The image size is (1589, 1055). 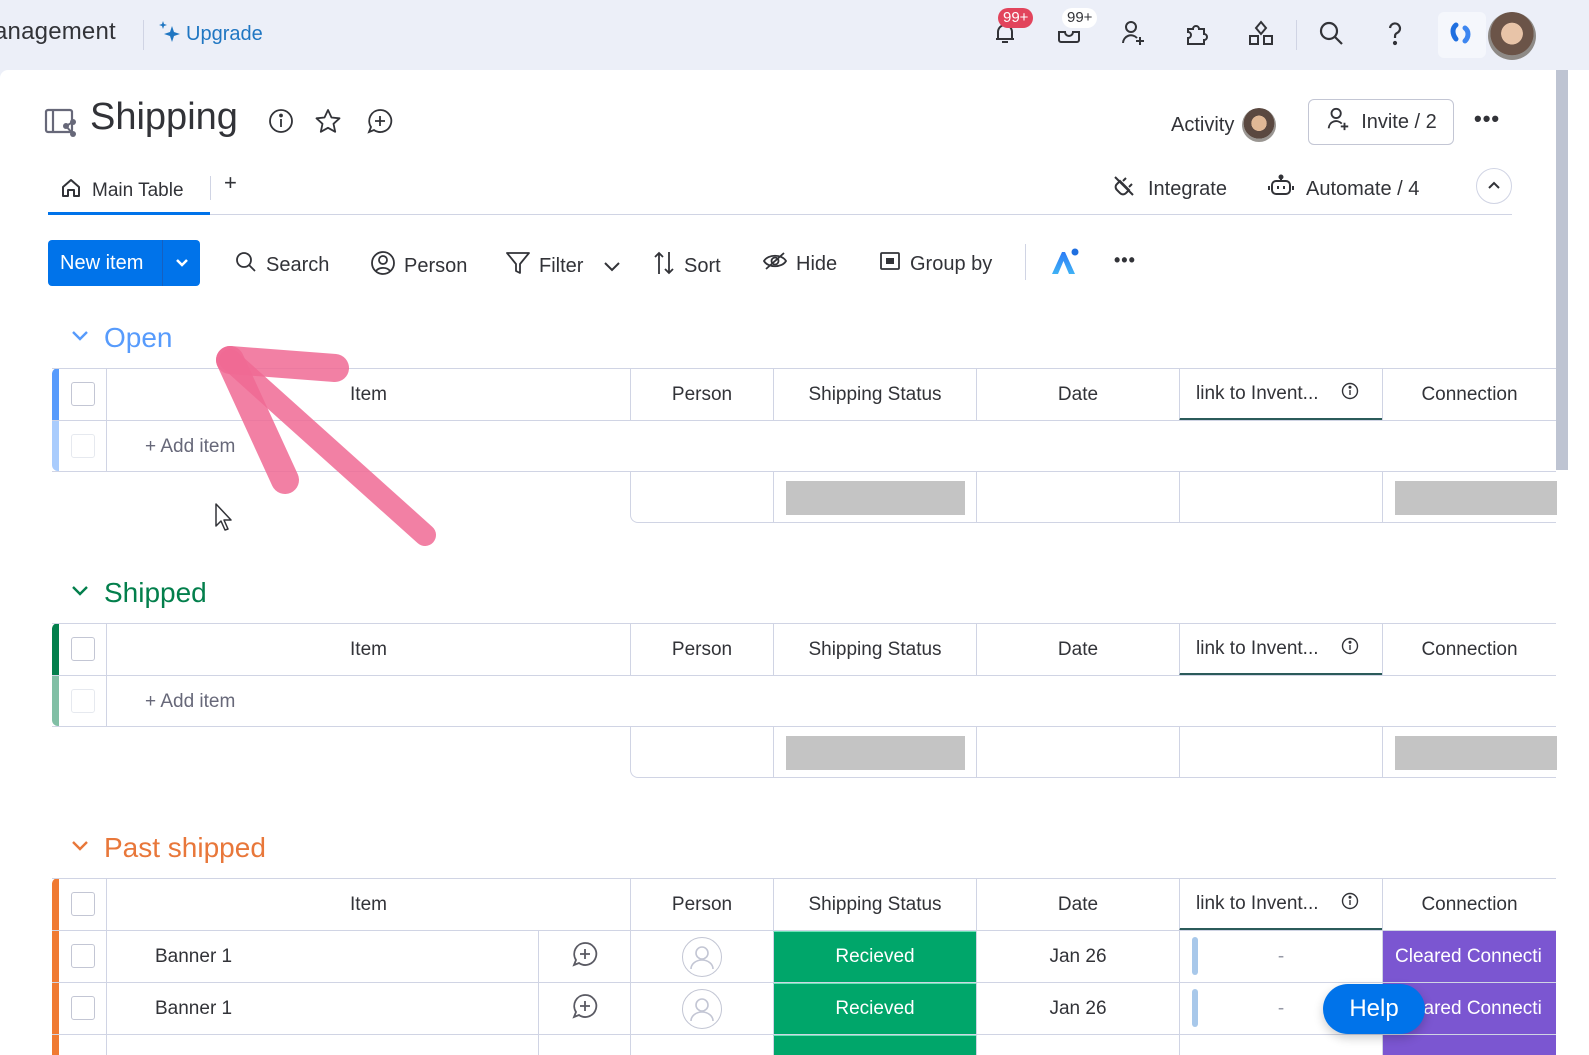 What do you see at coordinates (124, 263) in the screenshot?
I see `new-item-button: New item` at bounding box center [124, 263].